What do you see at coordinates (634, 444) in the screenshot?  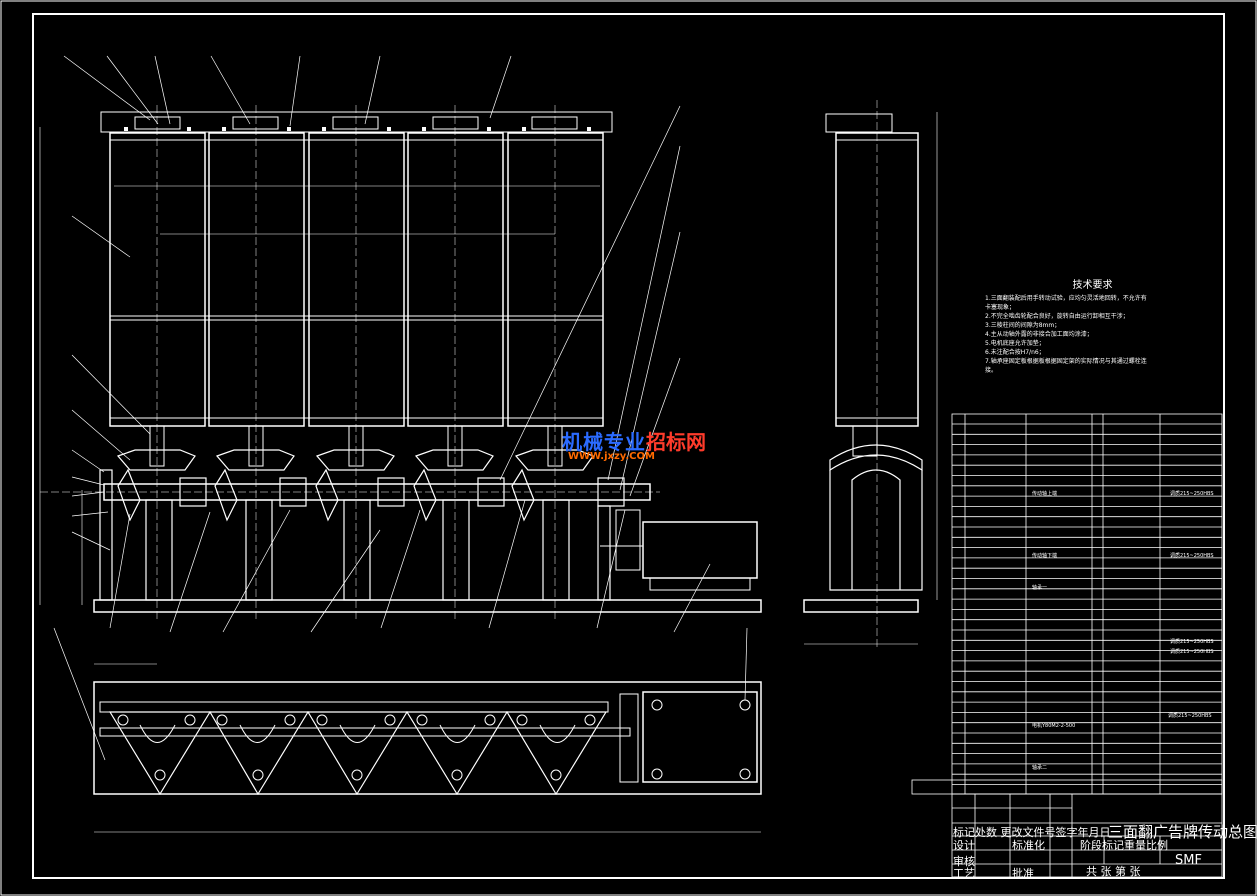 I see `watermark: 机械专业招标网 WWW.jxzy.COM` at bounding box center [634, 444].